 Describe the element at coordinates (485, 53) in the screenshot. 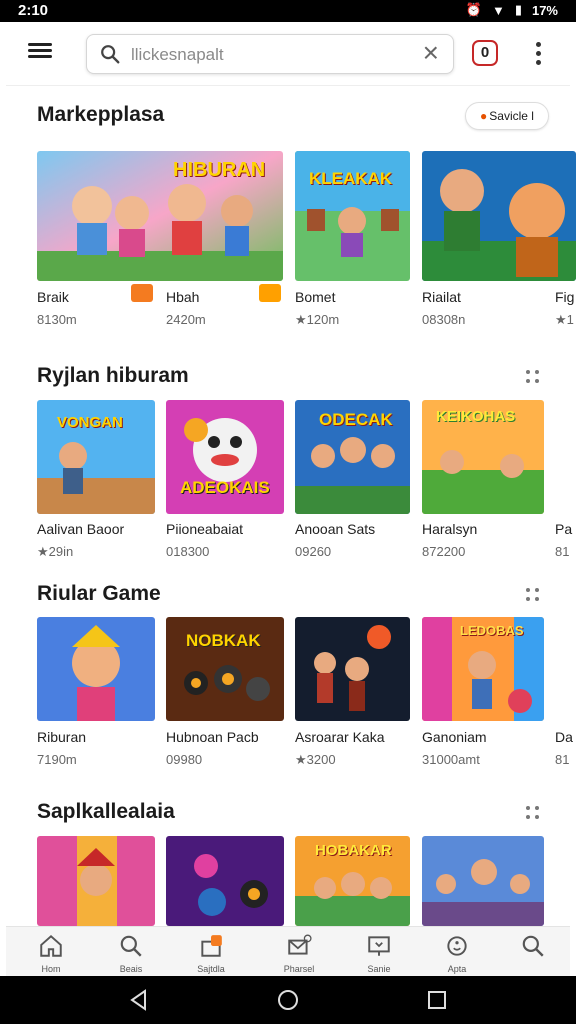

I see `notification-button: 0` at that location.